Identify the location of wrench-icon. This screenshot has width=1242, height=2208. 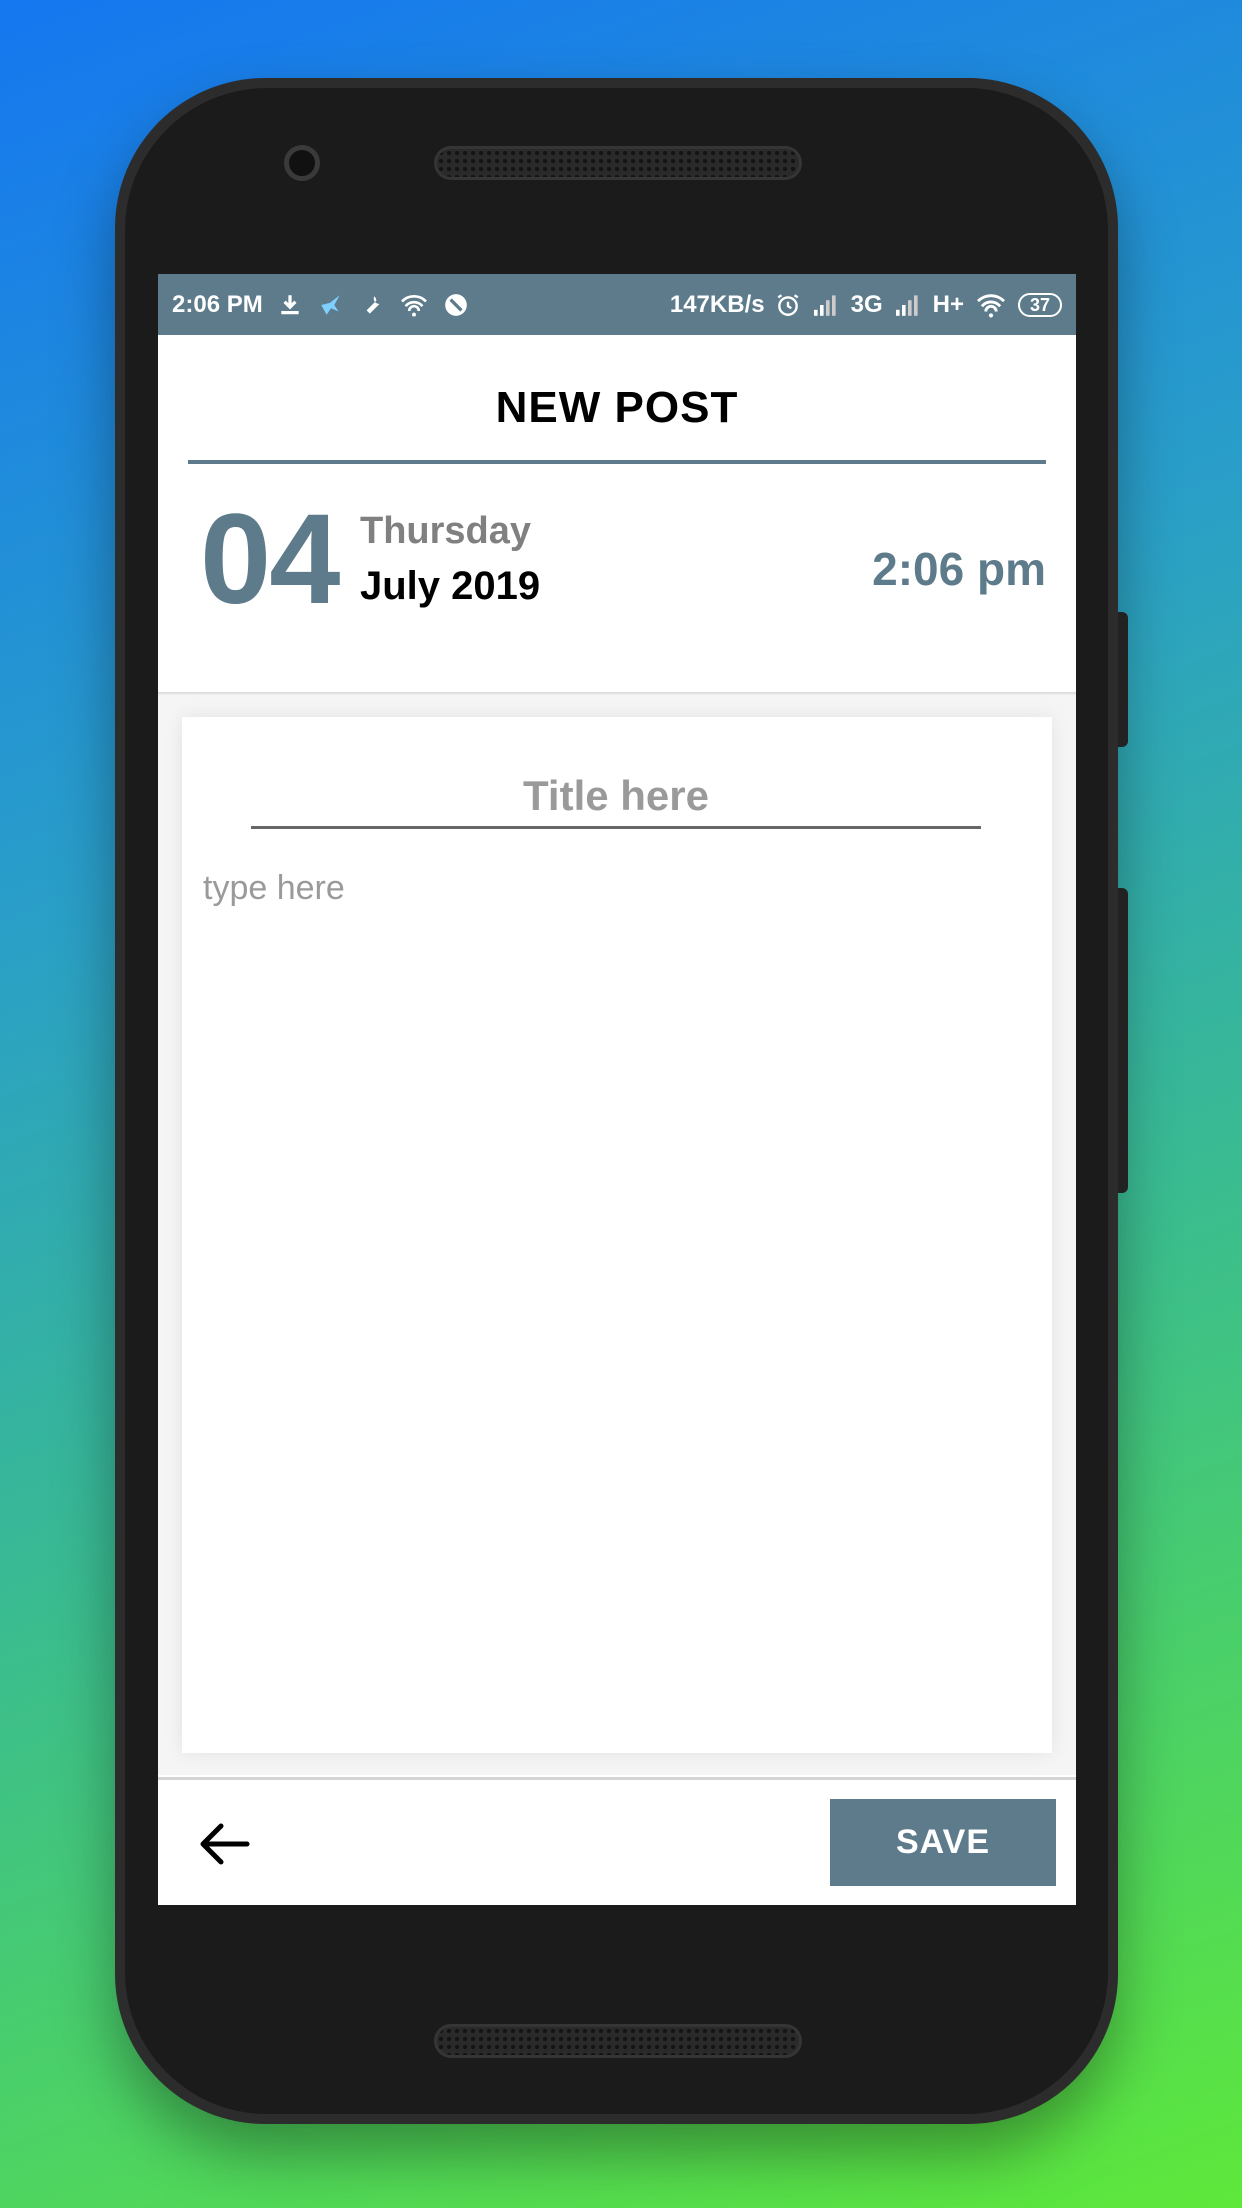
(372, 305).